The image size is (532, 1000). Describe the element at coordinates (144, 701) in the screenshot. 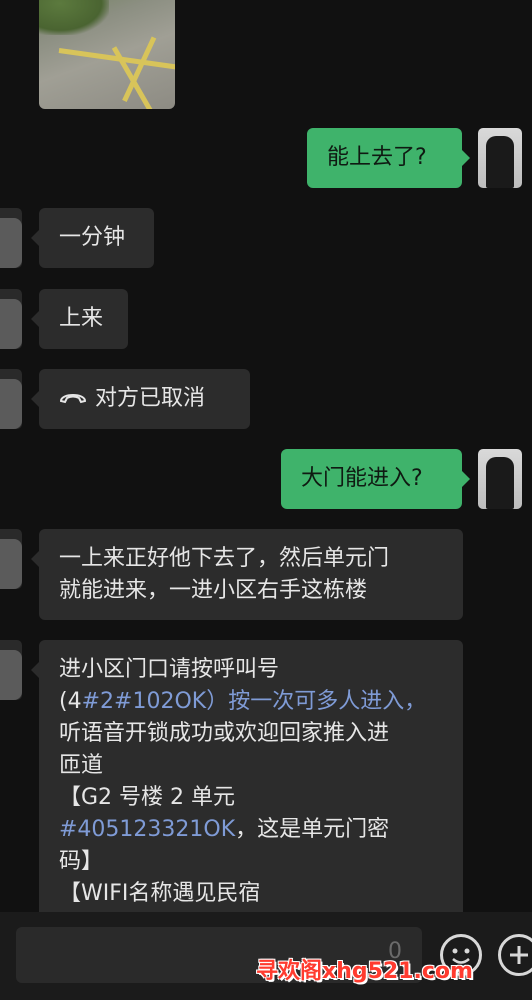

I see `dial-code-link: #2#102OK` at that location.